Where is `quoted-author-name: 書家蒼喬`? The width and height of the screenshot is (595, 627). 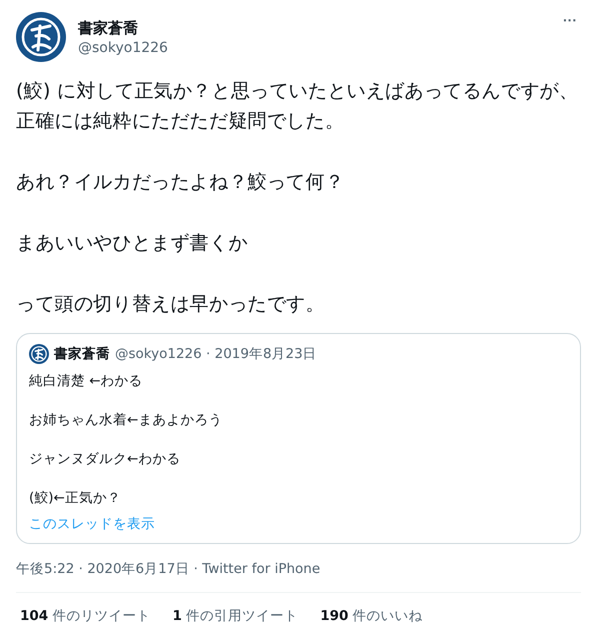 quoted-author-name: 書家蒼喬 is located at coordinates (82, 354).